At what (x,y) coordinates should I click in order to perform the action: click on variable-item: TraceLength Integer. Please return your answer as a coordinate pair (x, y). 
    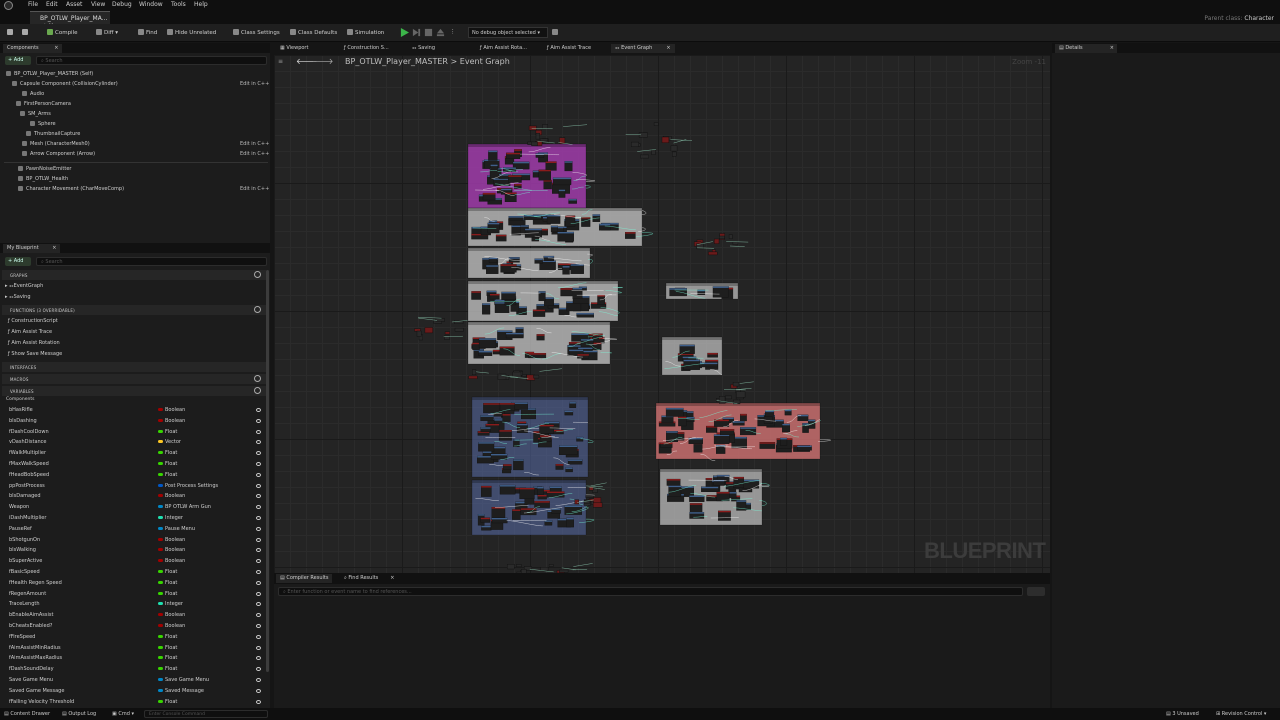
    Looking at the image, I should click on (133, 604).